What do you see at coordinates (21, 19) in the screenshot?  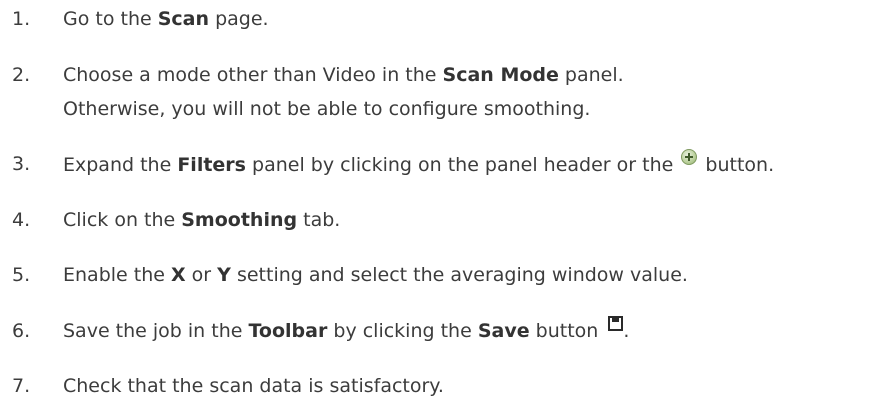 I see `step-number: 1.` at bounding box center [21, 19].